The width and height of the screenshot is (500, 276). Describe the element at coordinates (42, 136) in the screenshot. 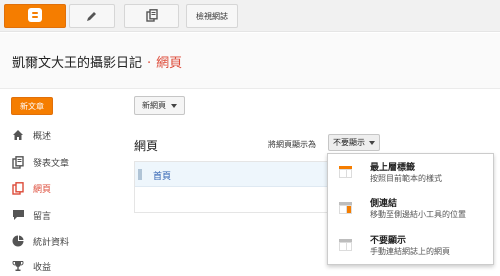

I see `sidebar-item-label: 概述` at that location.